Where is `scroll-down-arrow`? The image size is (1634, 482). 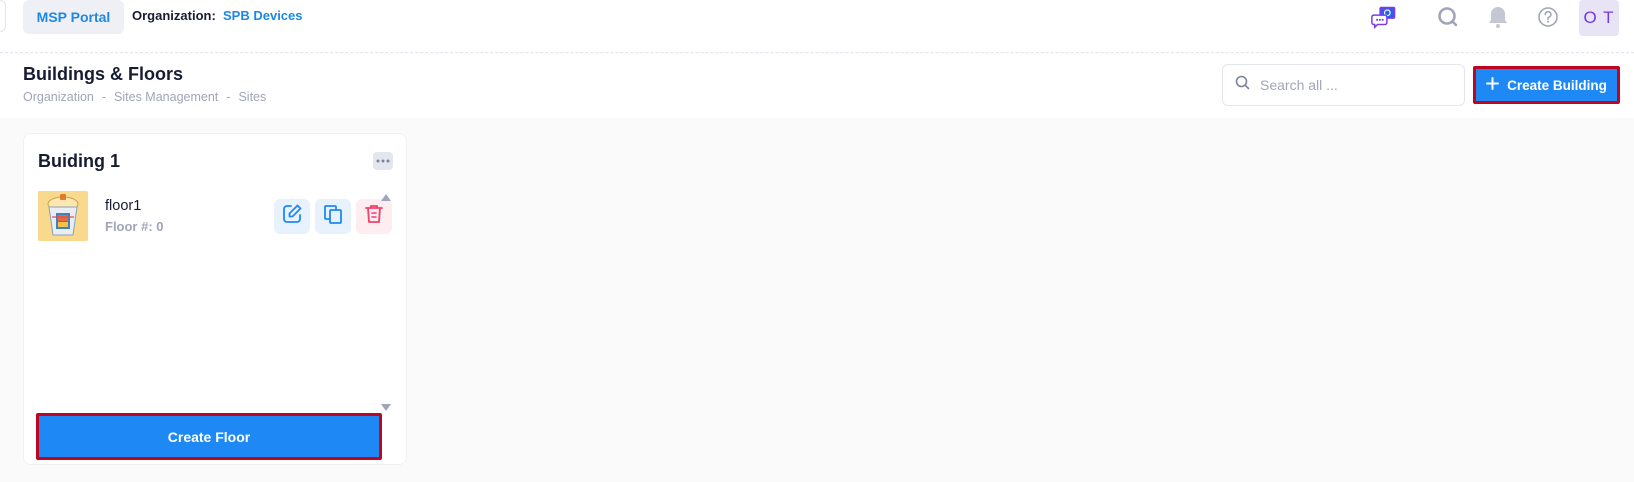
scroll-down-arrow is located at coordinates (386, 407).